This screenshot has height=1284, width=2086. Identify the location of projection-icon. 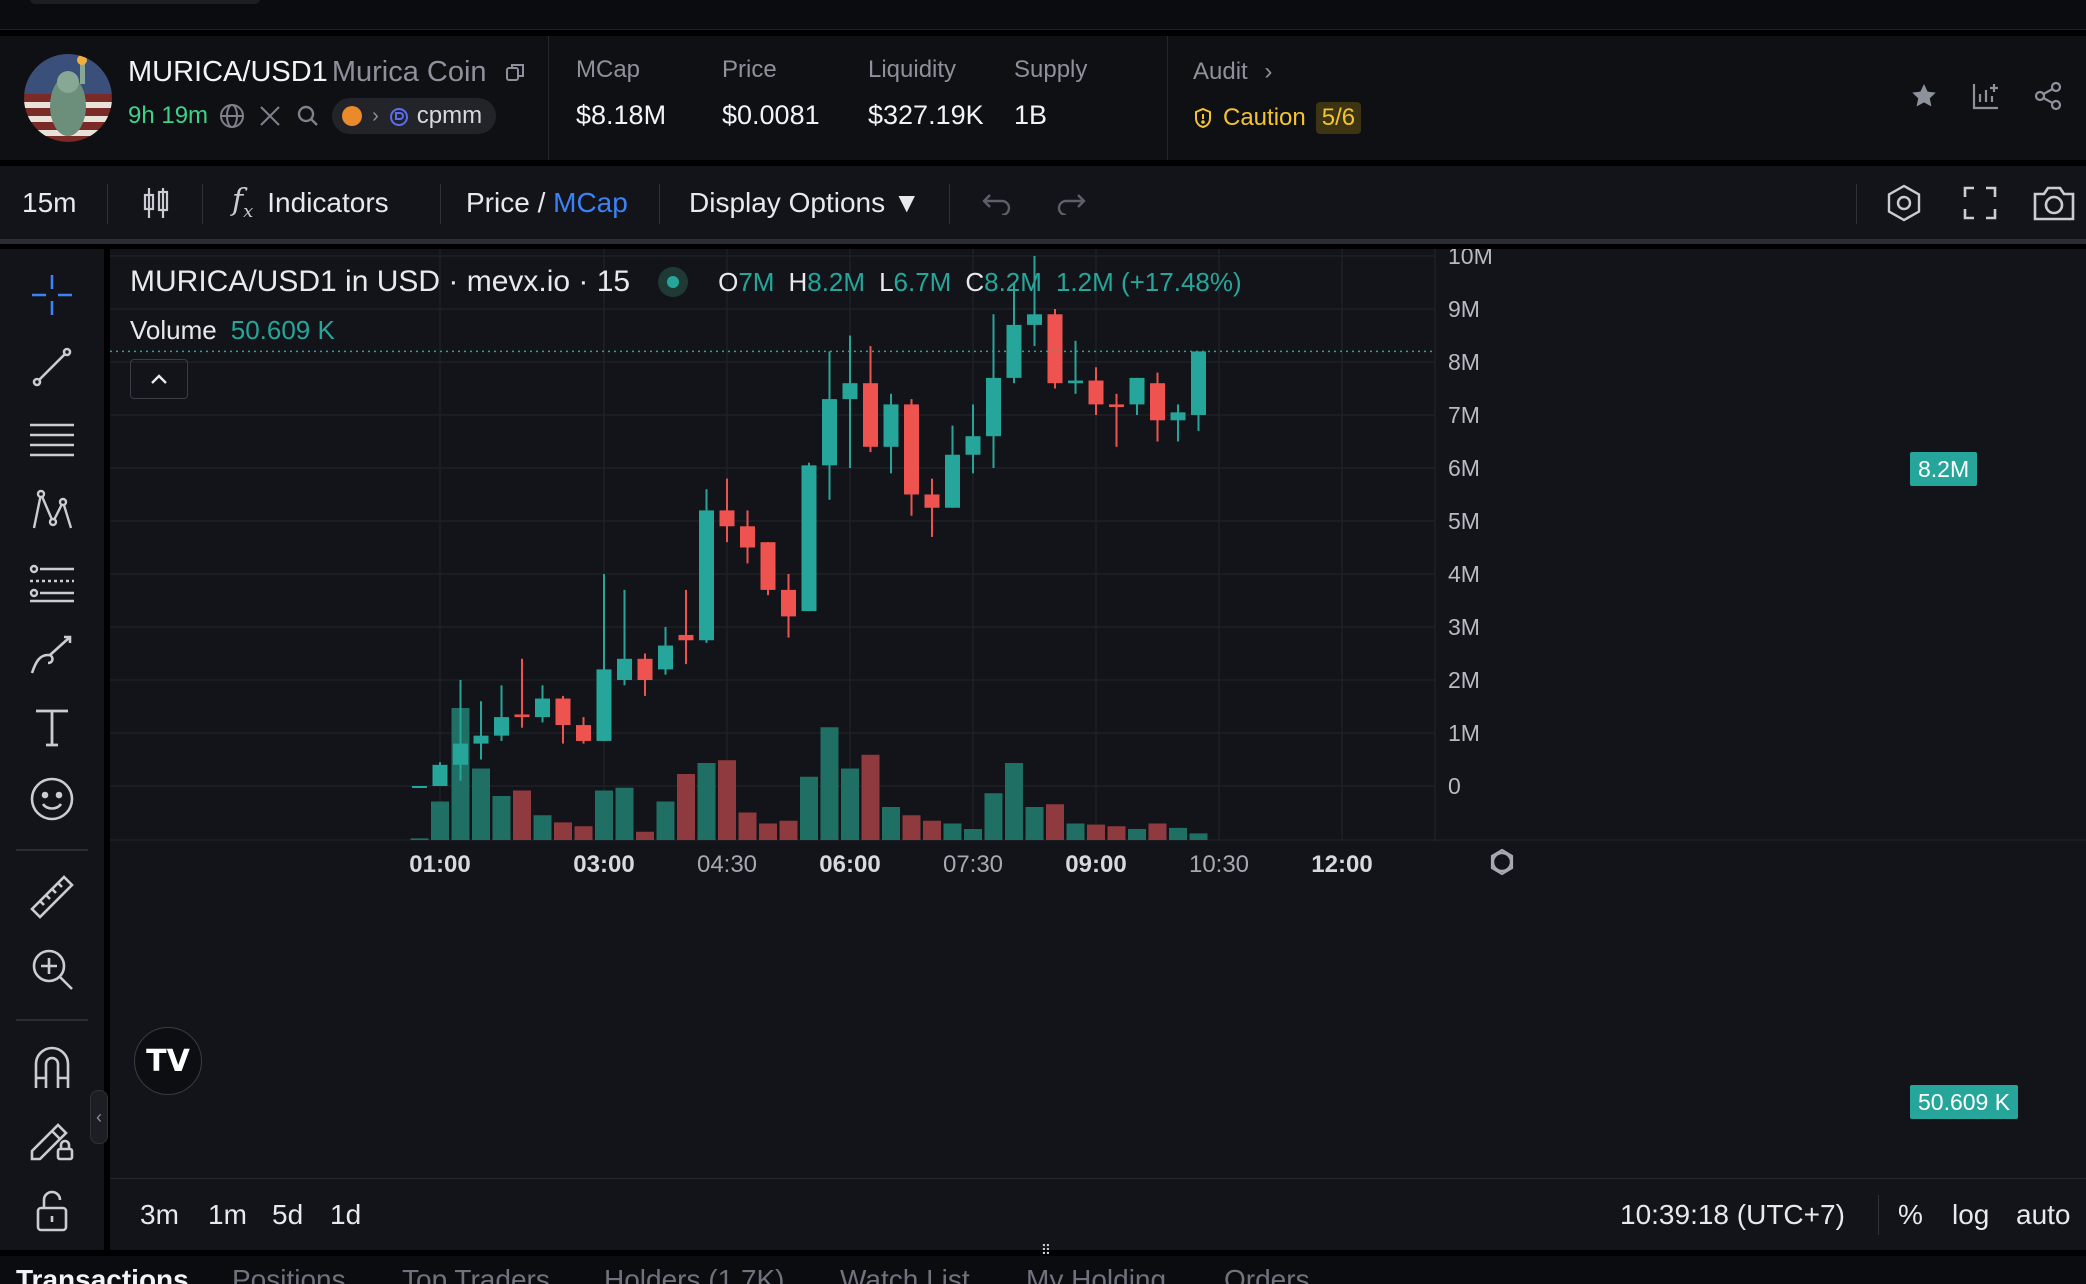
(52, 583).